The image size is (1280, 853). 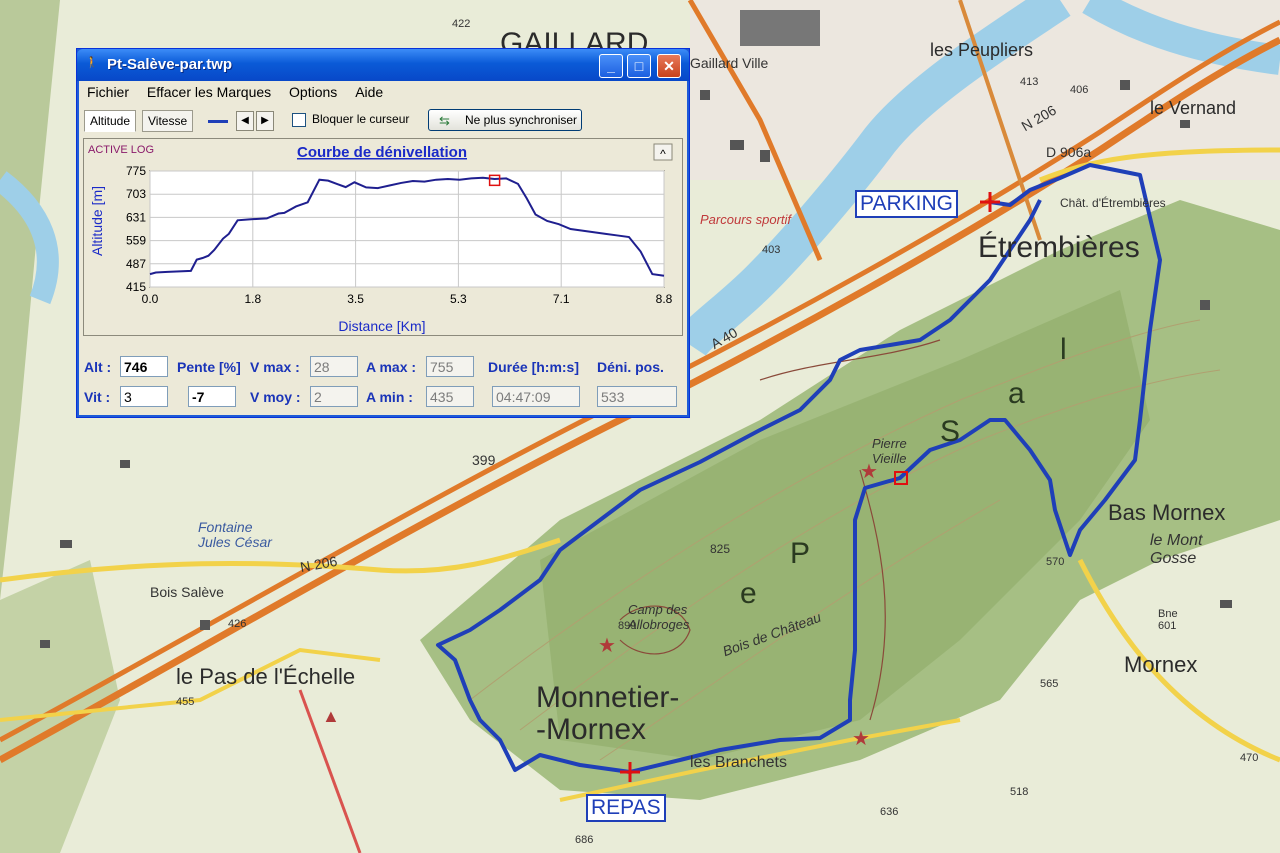 What do you see at coordinates (150, 299) in the screenshot?
I see `x-tick-label: 0.0` at bounding box center [150, 299].